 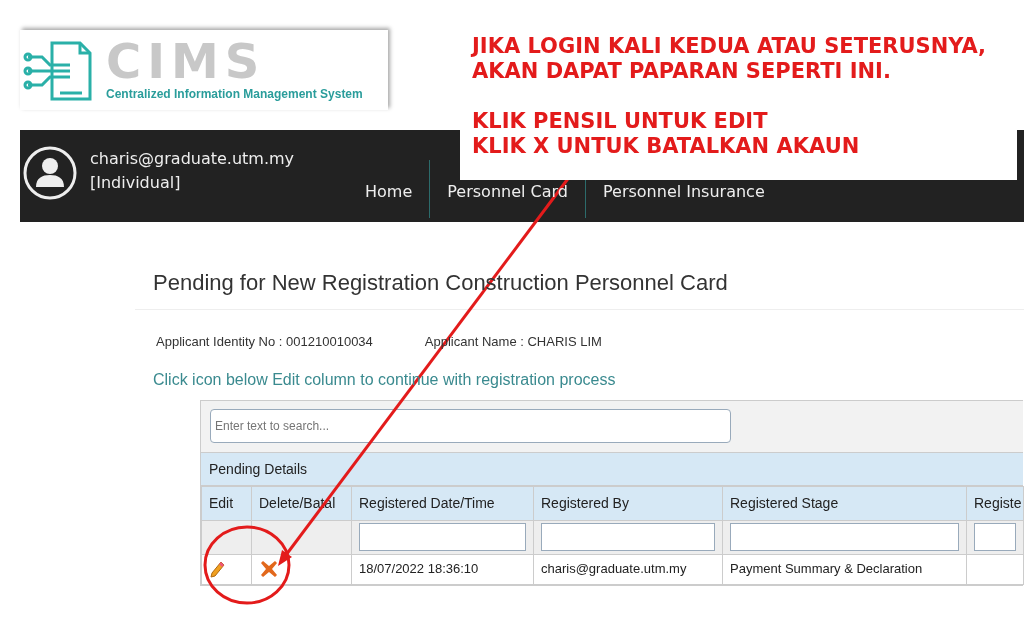 What do you see at coordinates (628, 503) in the screenshot?
I see `column-header: Registered By` at bounding box center [628, 503].